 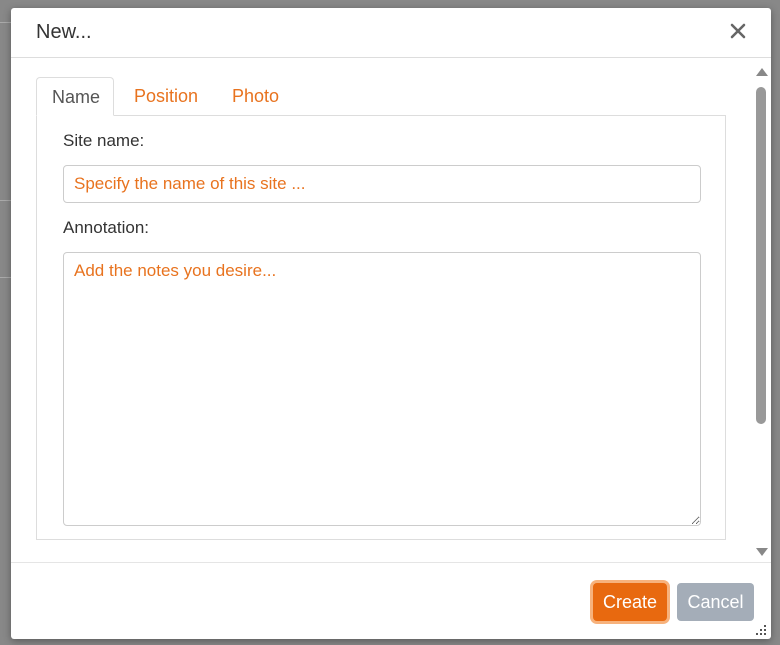 What do you see at coordinates (255, 96) in the screenshot?
I see `tab-photo: Photo` at bounding box center [255, 96].